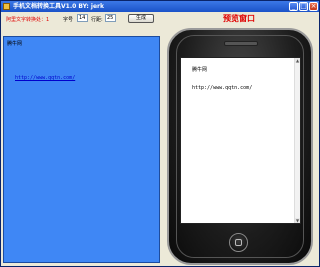  I want to click on preview-name-text: 腾牛网, so click(200, 70).